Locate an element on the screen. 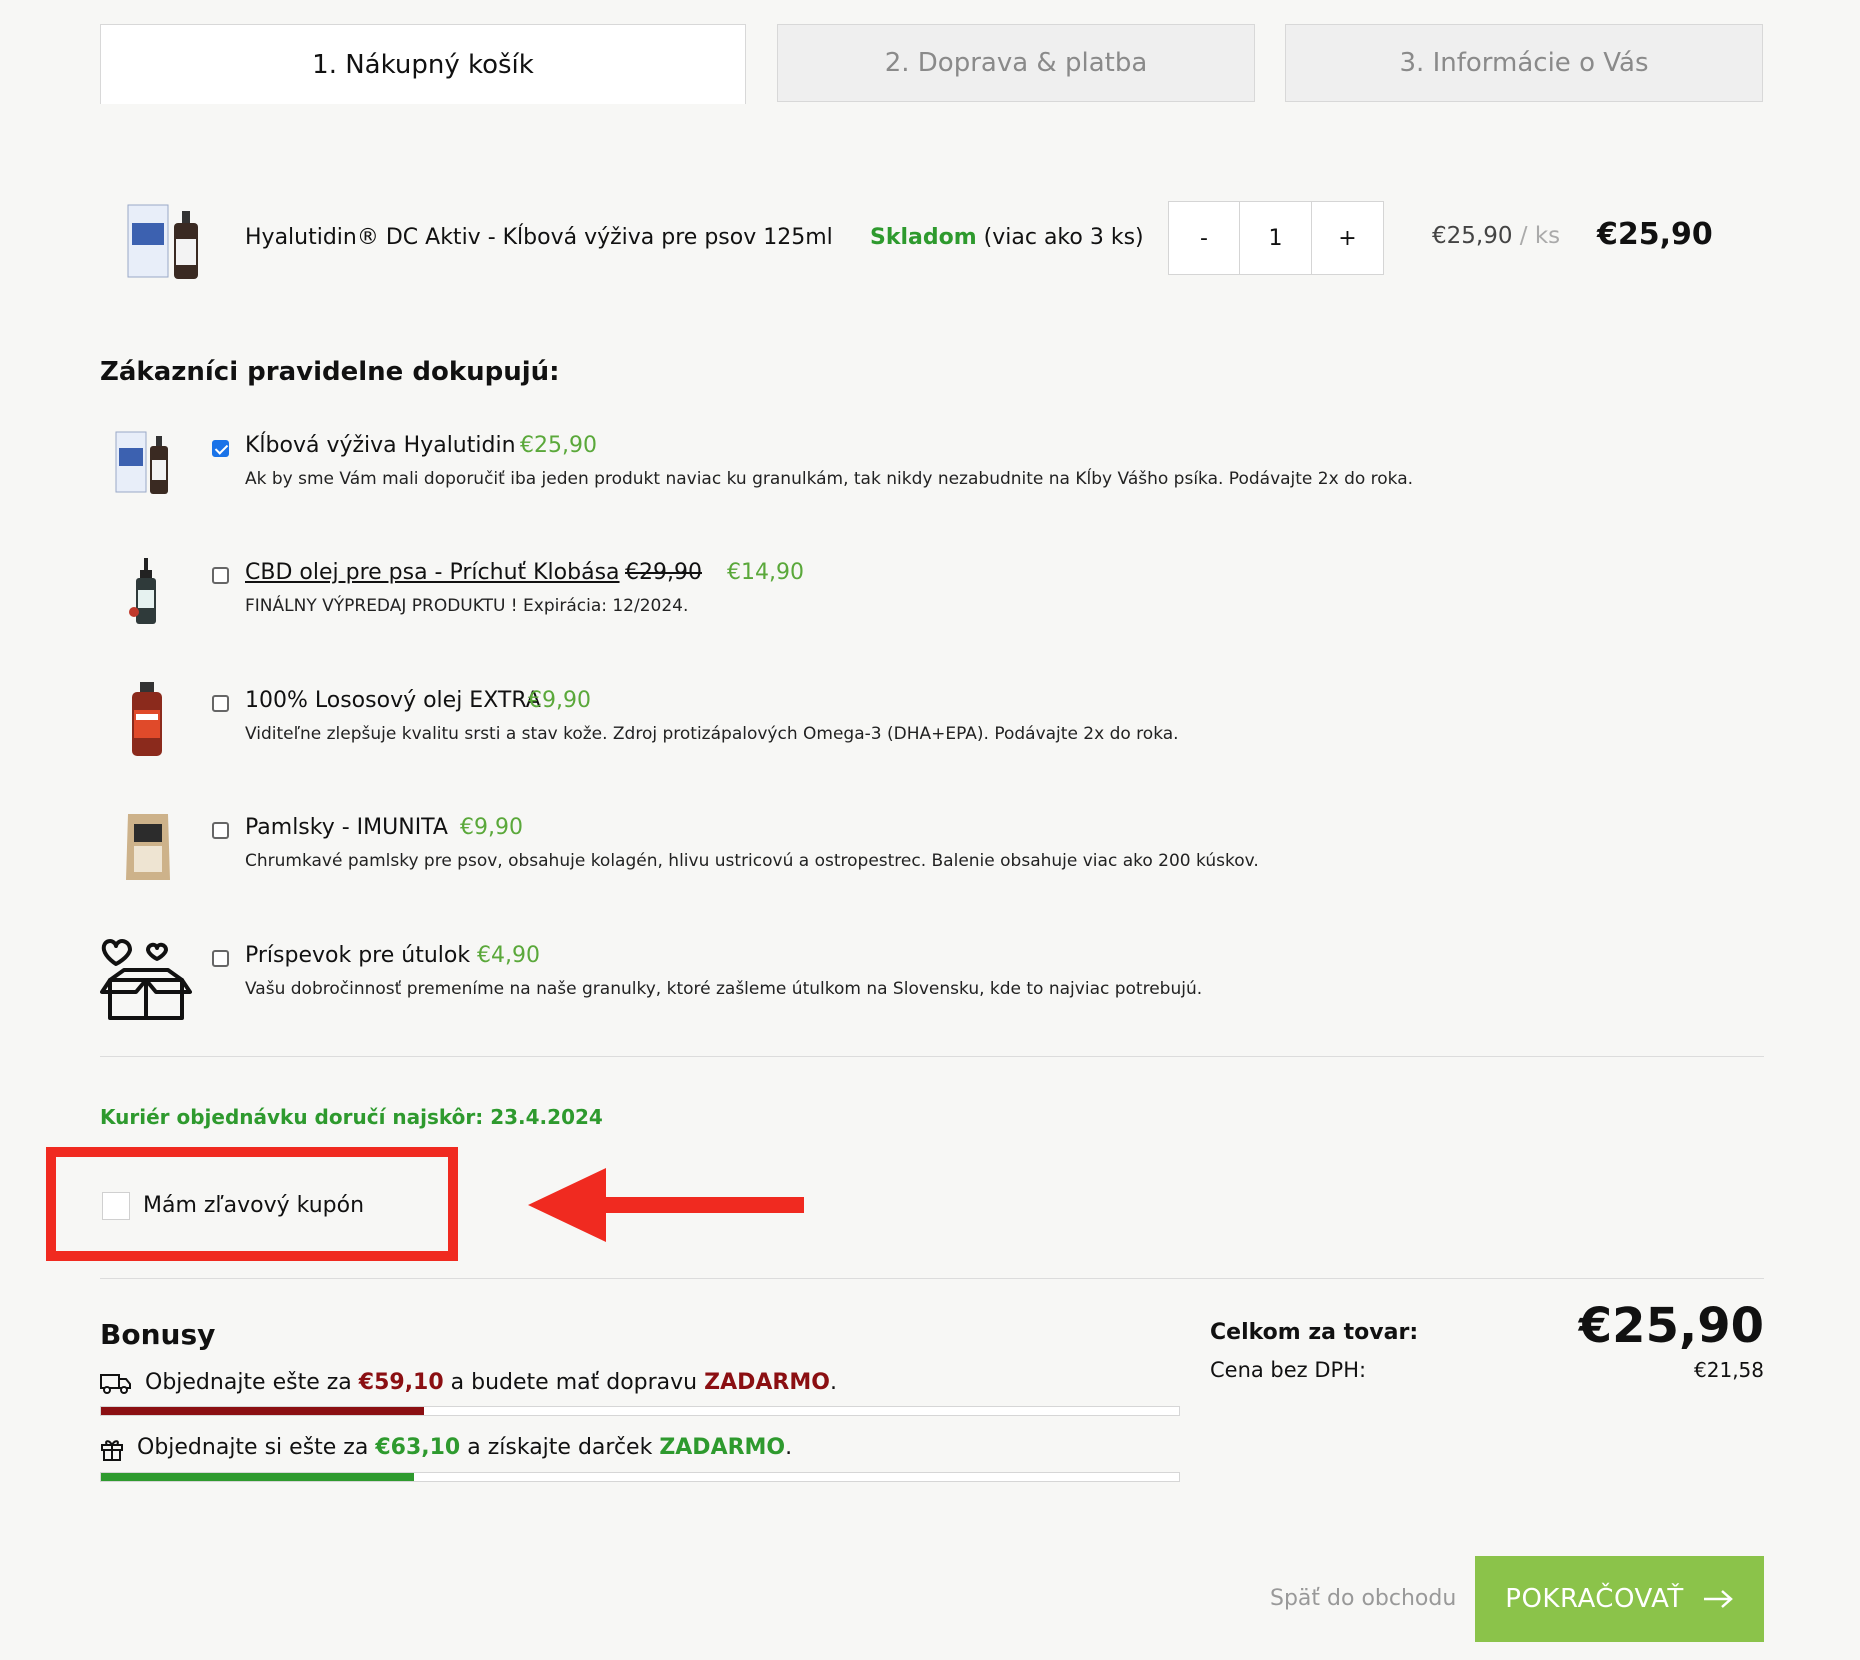  upsell-price-salmon-oil: €9,90 is located at coordinates (559, 700).